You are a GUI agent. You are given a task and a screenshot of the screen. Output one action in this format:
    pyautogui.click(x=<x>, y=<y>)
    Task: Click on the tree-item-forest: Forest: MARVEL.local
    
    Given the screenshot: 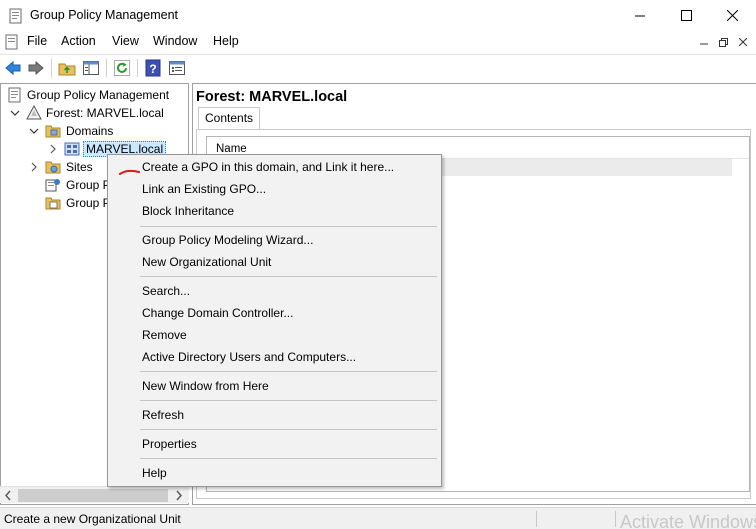 What is the action you would take?
    pyautogui.click(x=93, y=113)
    